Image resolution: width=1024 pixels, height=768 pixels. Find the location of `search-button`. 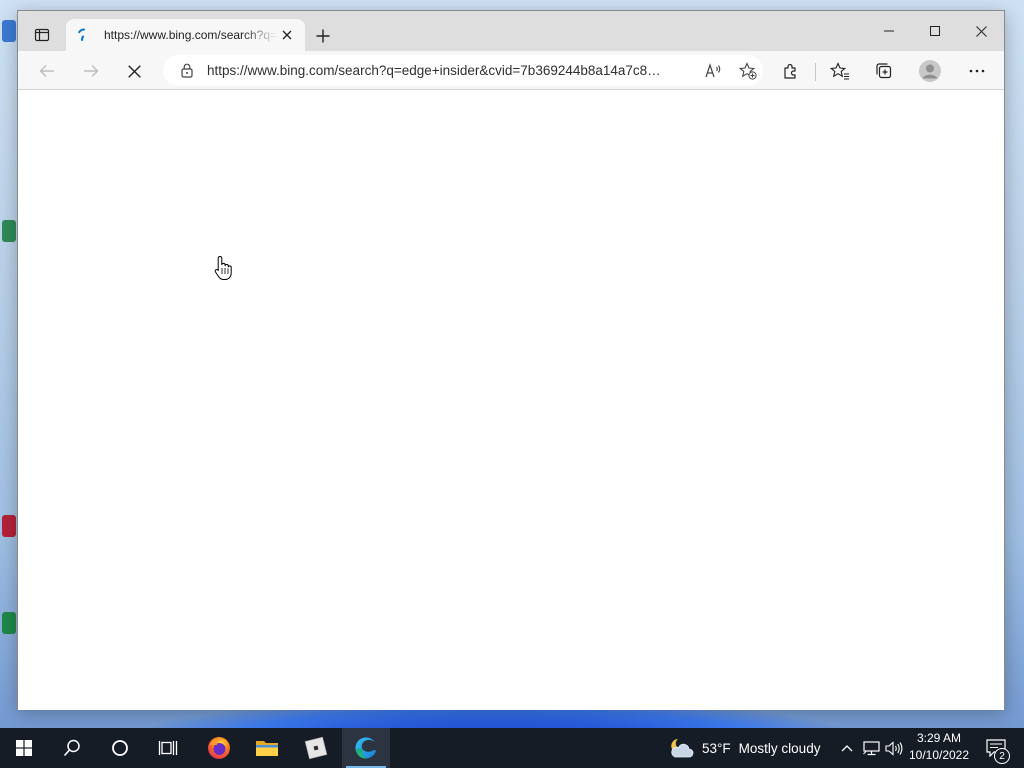

search-button is located at coordinates (72, 748).